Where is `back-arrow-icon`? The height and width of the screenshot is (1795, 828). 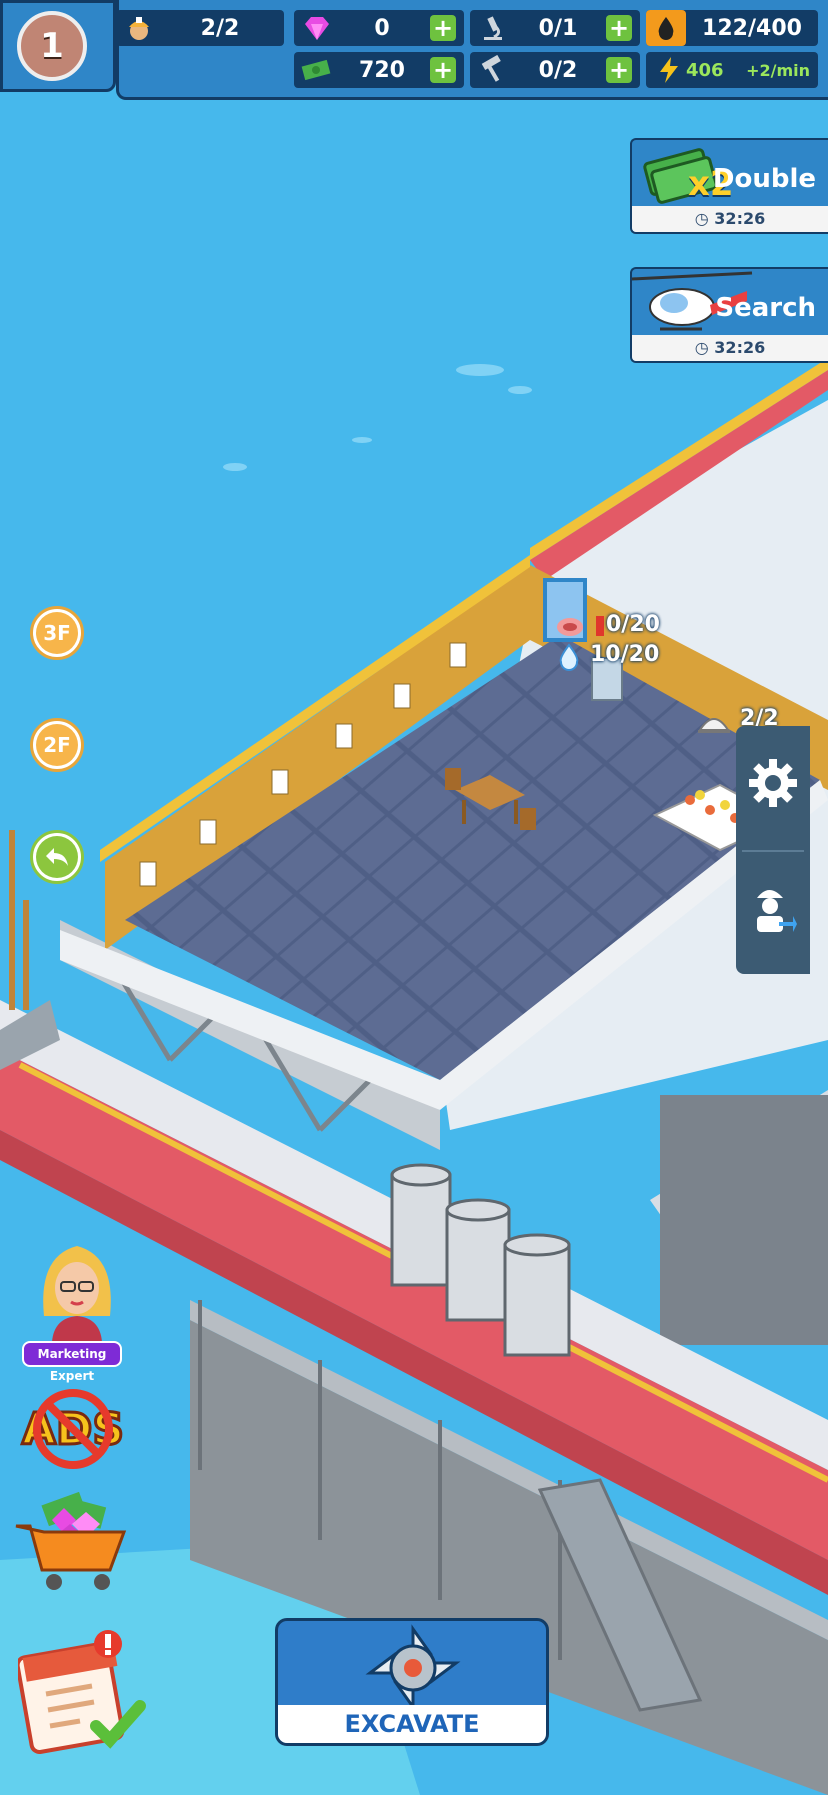 back-arrow-icon is located at coordinates (57, 857).